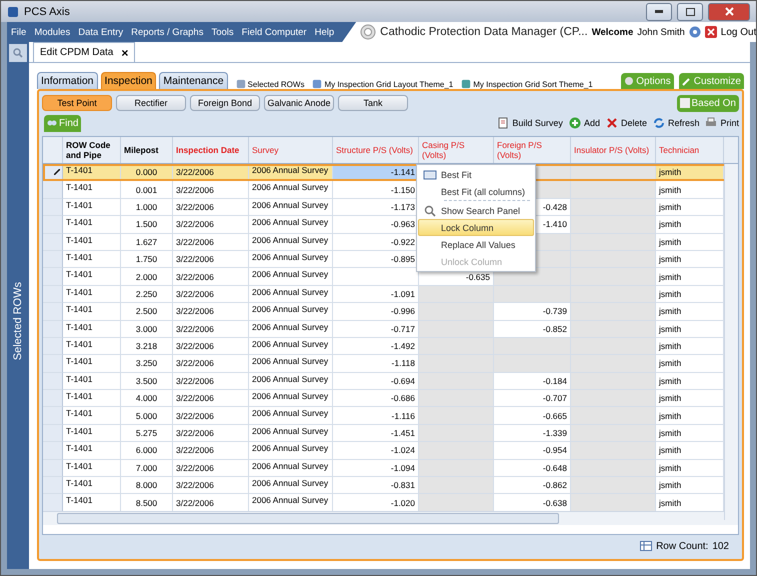  What do you see at coordinates (274, 32) in the screenshot?
I see `menu-item: Field Computer` at bounding box center [274, 32].